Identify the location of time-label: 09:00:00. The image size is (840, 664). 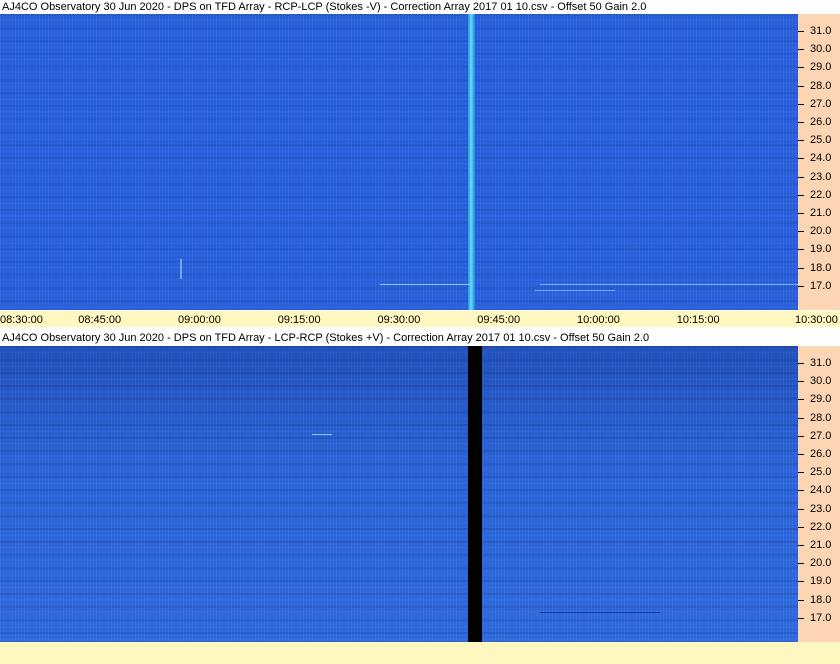
(199, 320).